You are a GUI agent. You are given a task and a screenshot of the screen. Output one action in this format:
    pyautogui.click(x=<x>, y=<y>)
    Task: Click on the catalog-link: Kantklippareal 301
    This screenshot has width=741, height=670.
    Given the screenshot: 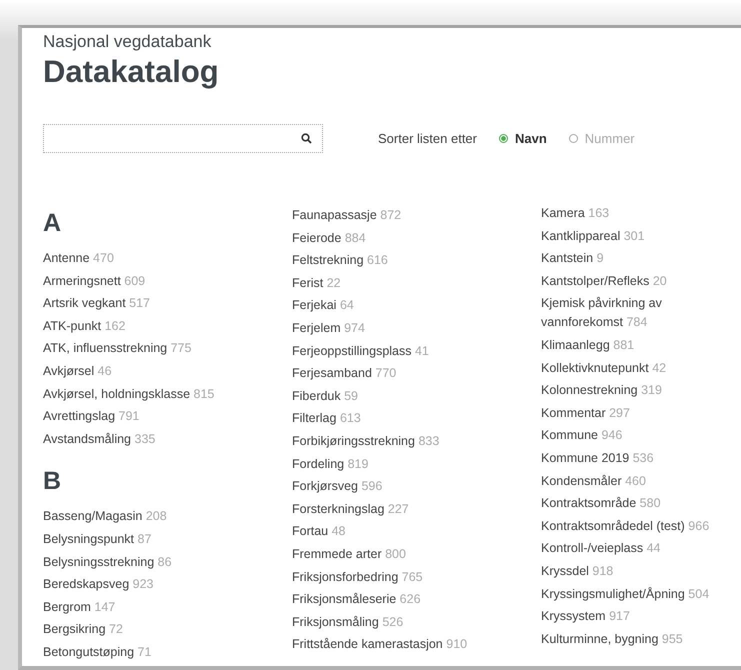 What is the action you would take?
    pyautogui.click(x=641, y=236)
    